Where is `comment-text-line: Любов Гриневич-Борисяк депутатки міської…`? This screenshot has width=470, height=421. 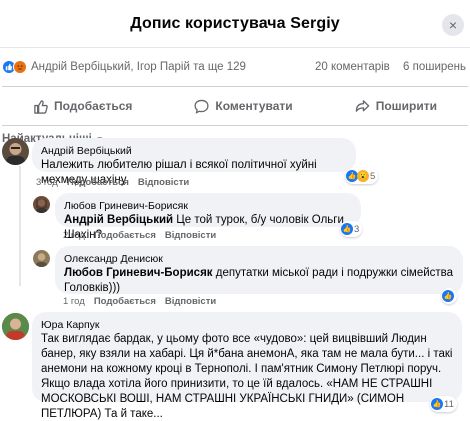 comment-text-line: Любов Гриневич-Борисяк депутатки міської… is located at coordinates (259, 281).